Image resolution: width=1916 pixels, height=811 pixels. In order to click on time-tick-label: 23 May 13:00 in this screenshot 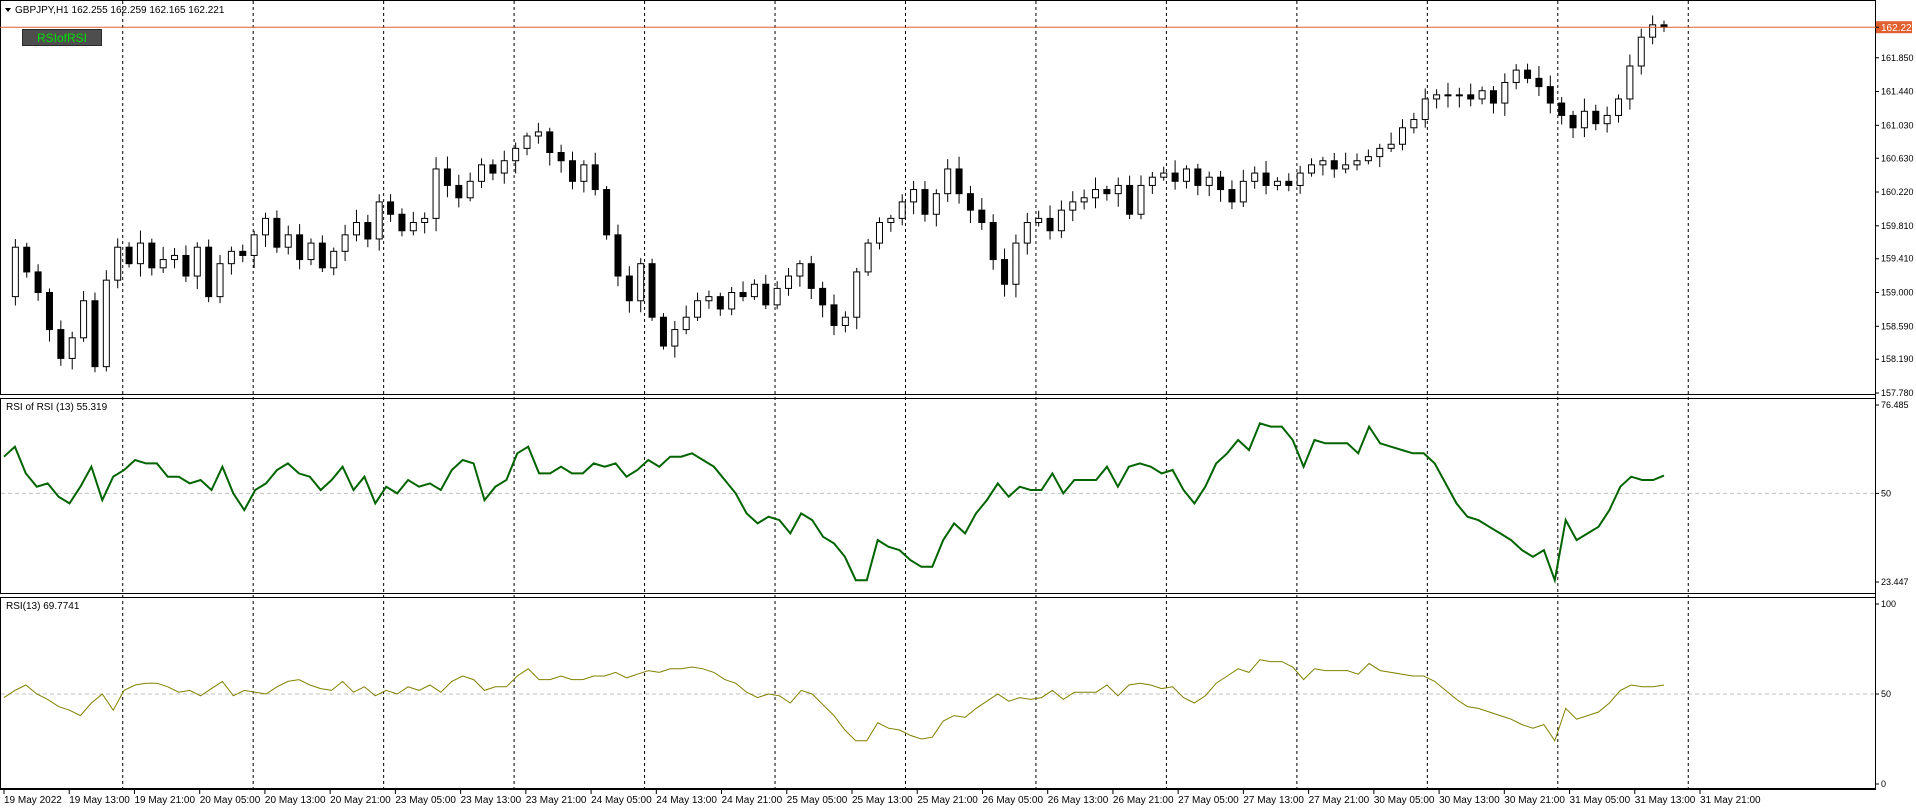, I will do `click(491, 800)`.